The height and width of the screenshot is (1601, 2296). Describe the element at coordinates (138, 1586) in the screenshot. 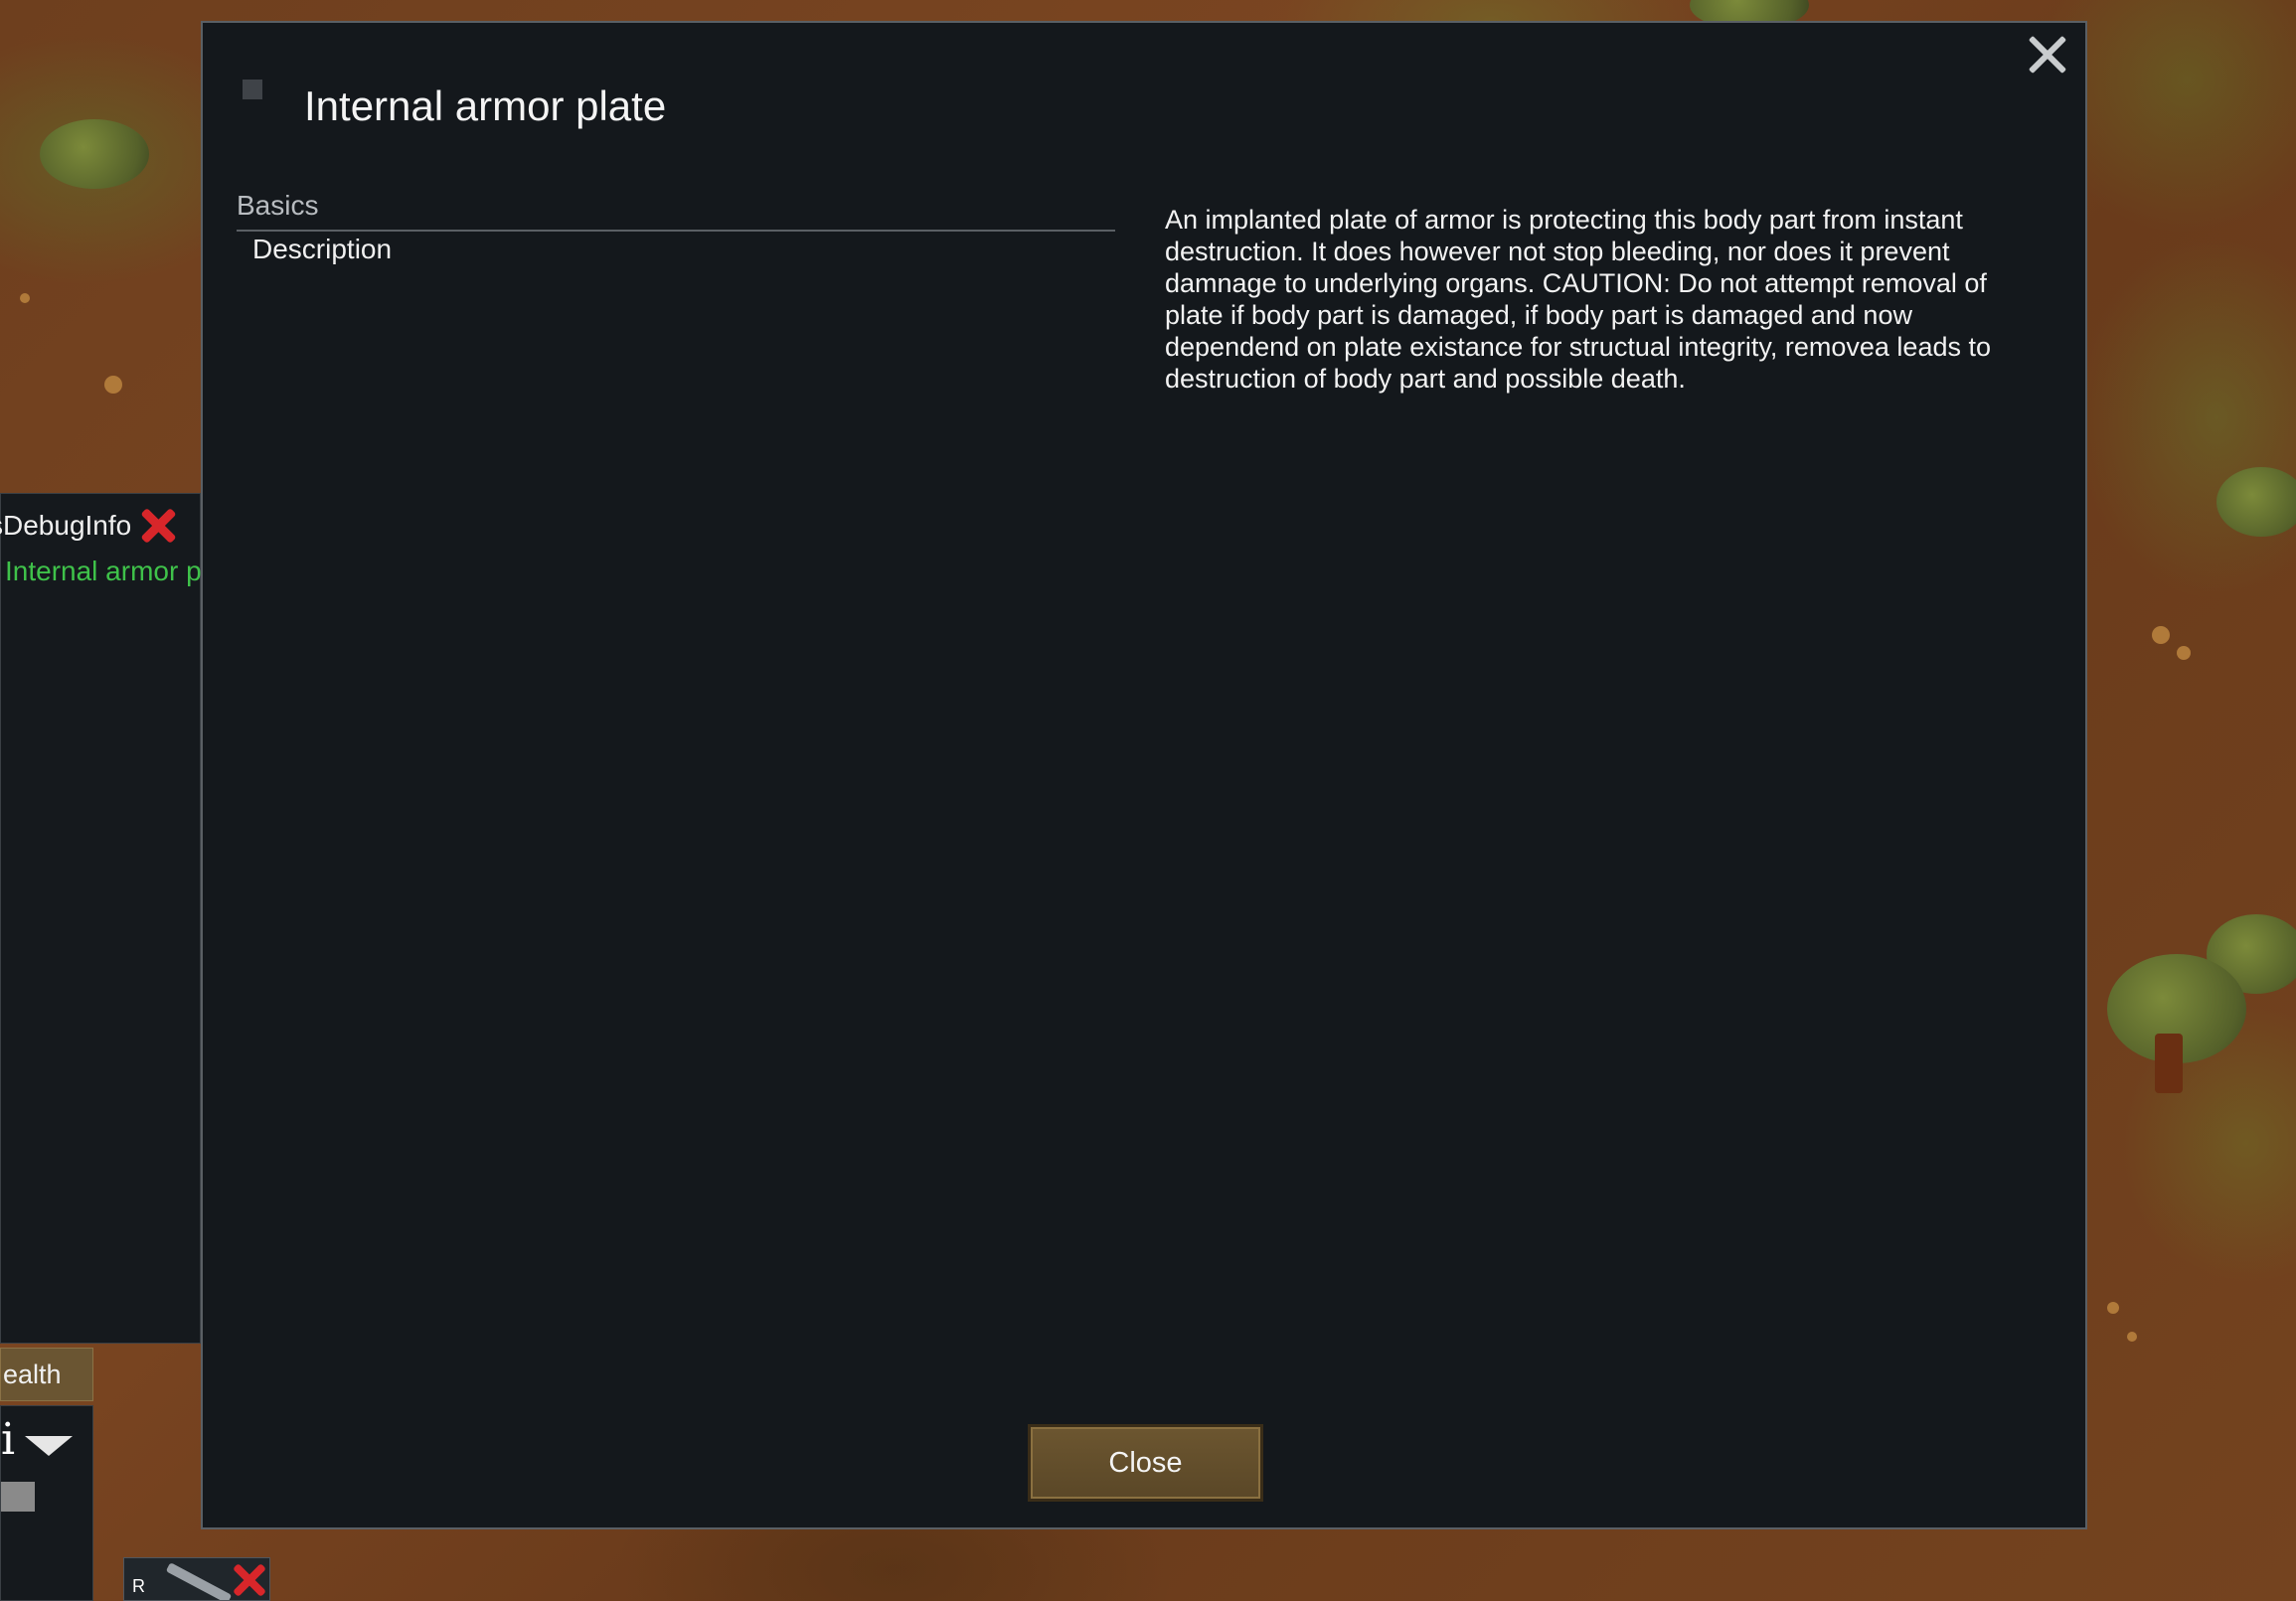

I see `hotkey-label: R` at that location.